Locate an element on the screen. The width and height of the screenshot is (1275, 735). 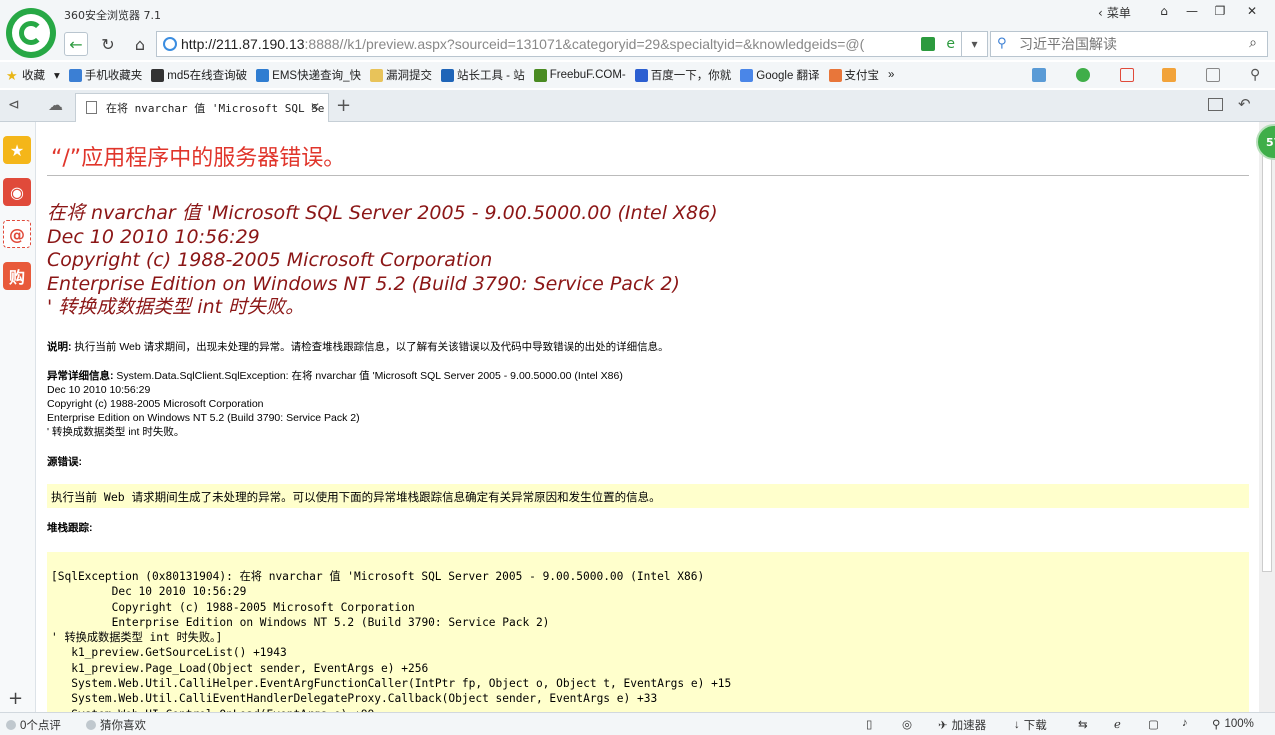
guess-status: 猜你喜欢 is located at coordinates (116, 725).